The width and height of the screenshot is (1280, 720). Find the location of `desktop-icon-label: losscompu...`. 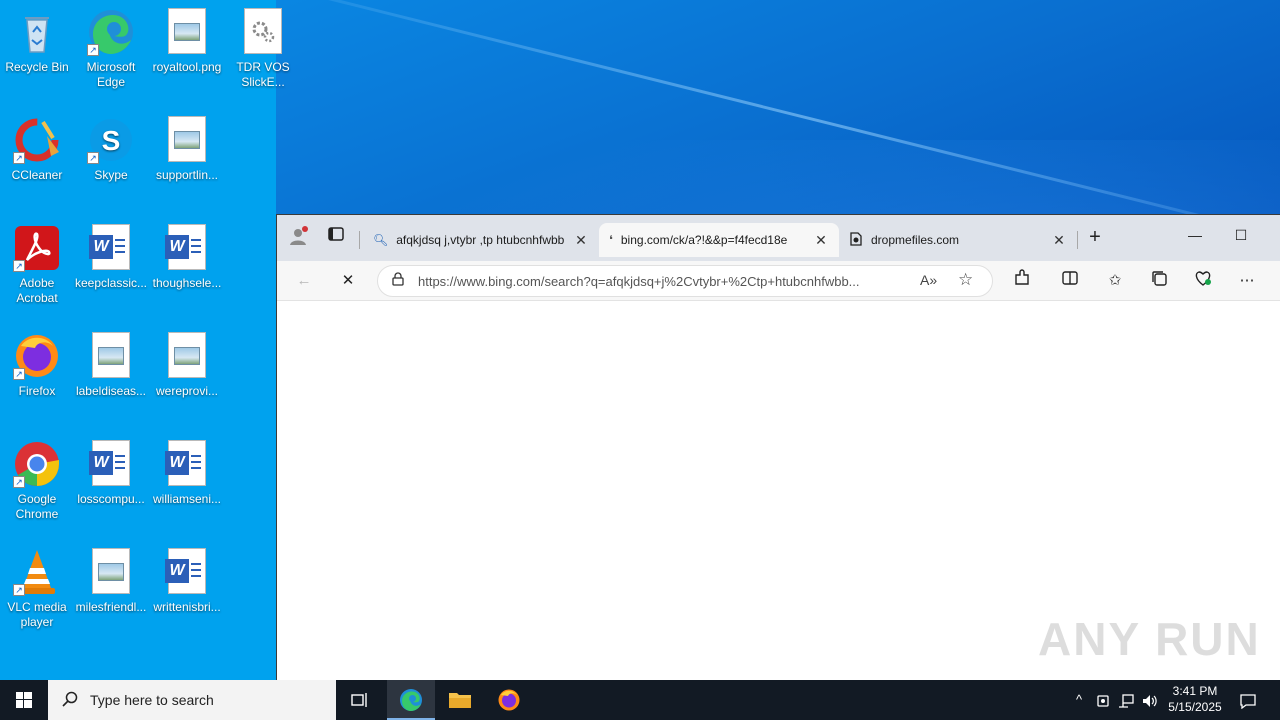

desktop-icon-label: losscompu... is located at coordinates (111, 499).